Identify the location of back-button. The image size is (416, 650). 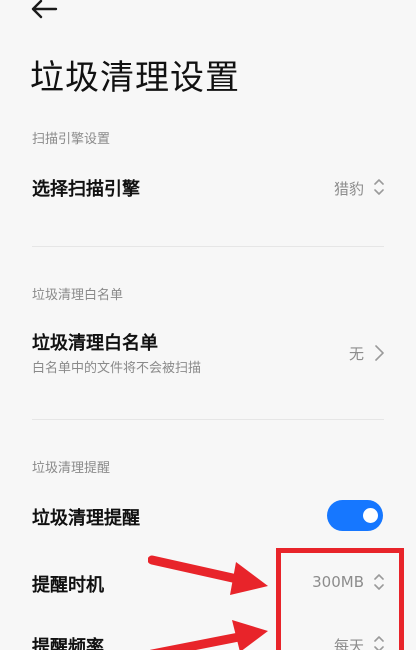
(43, 11).